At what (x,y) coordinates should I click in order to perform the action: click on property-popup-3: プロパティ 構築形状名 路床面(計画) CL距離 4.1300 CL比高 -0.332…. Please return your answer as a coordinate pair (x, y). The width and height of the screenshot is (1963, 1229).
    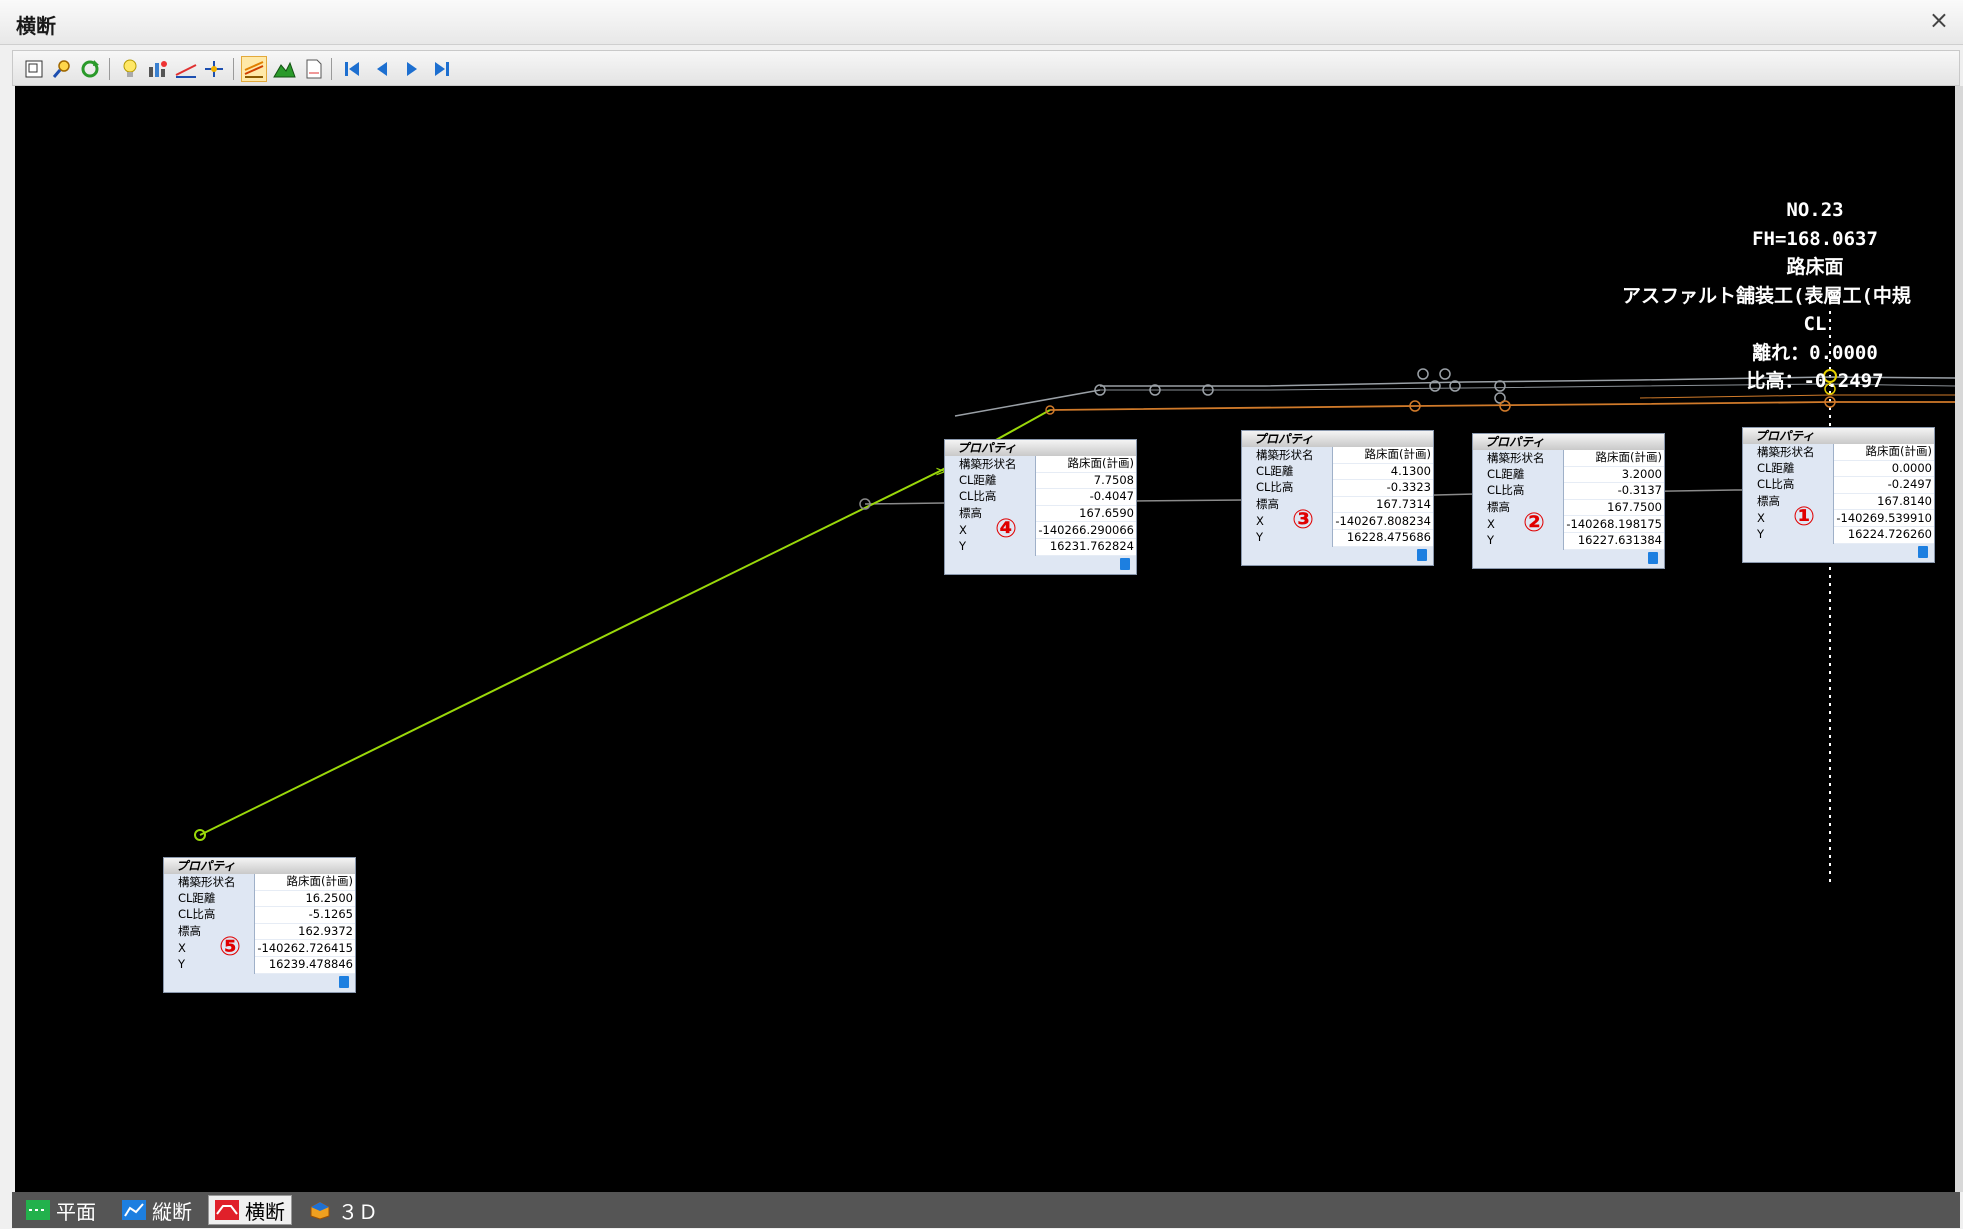
    Looking at the image, I should click on (1337, 498).